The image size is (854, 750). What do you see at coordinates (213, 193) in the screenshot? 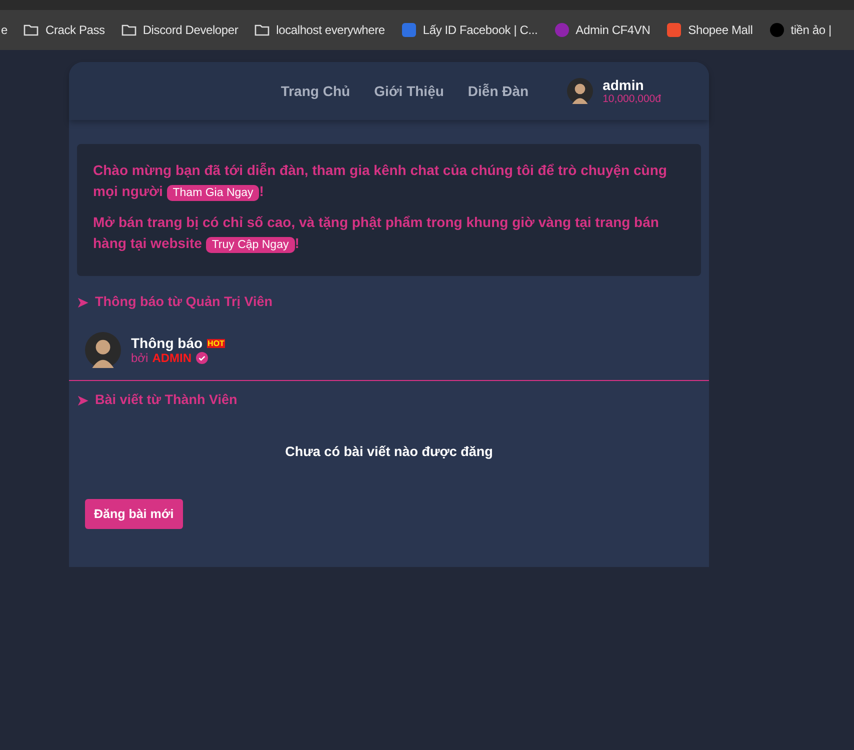
I see `notice-link: Tham Gia Ngay` at bounding box center [213, 193].